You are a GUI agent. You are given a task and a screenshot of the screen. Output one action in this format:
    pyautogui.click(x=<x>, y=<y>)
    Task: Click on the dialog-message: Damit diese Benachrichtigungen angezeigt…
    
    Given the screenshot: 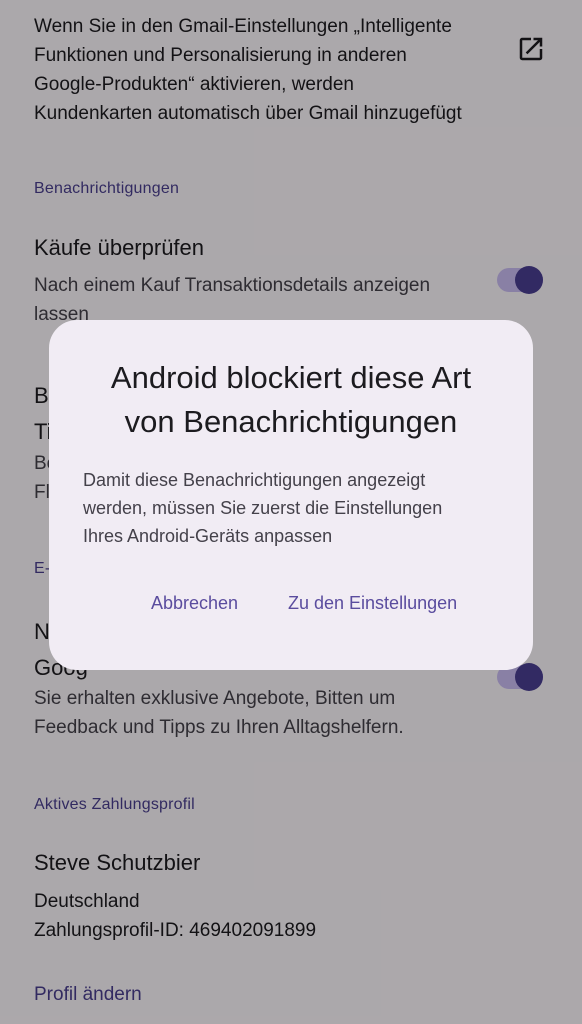 What is the action you would take?
    pyautogui.click(x=293, y=508)
    